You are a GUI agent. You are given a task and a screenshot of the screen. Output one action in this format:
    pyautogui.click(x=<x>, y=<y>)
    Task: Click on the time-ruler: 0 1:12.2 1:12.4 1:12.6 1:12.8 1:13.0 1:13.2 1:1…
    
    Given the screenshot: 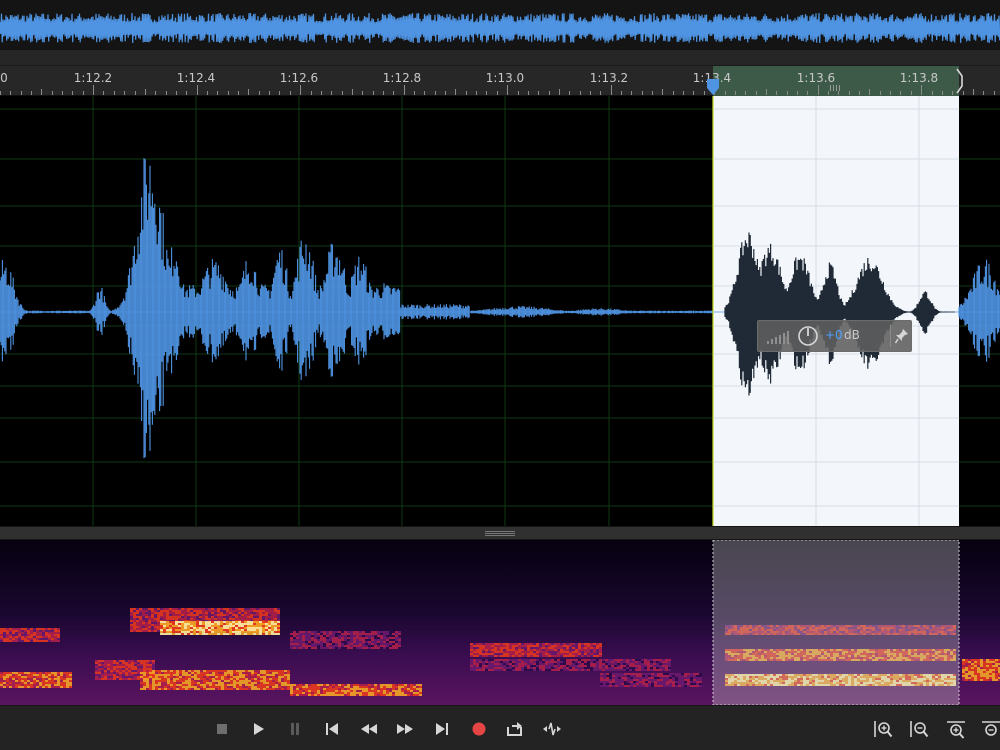 What is the action you would take?
    pyautogui.click(x=500, y=81)
    